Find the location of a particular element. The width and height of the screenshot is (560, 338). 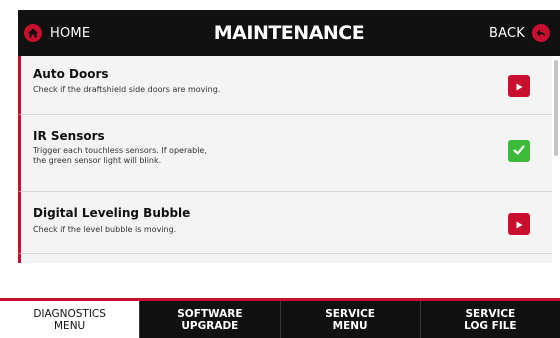

back-label: BACK is located at coordinates (507, 33).